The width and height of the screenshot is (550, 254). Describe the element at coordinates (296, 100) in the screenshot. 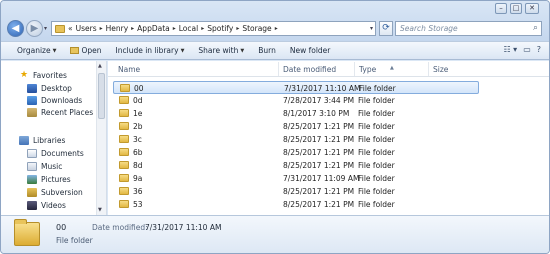

I see `file-row: 0d 7/28/2017 3:44 PM File folder` at that location.